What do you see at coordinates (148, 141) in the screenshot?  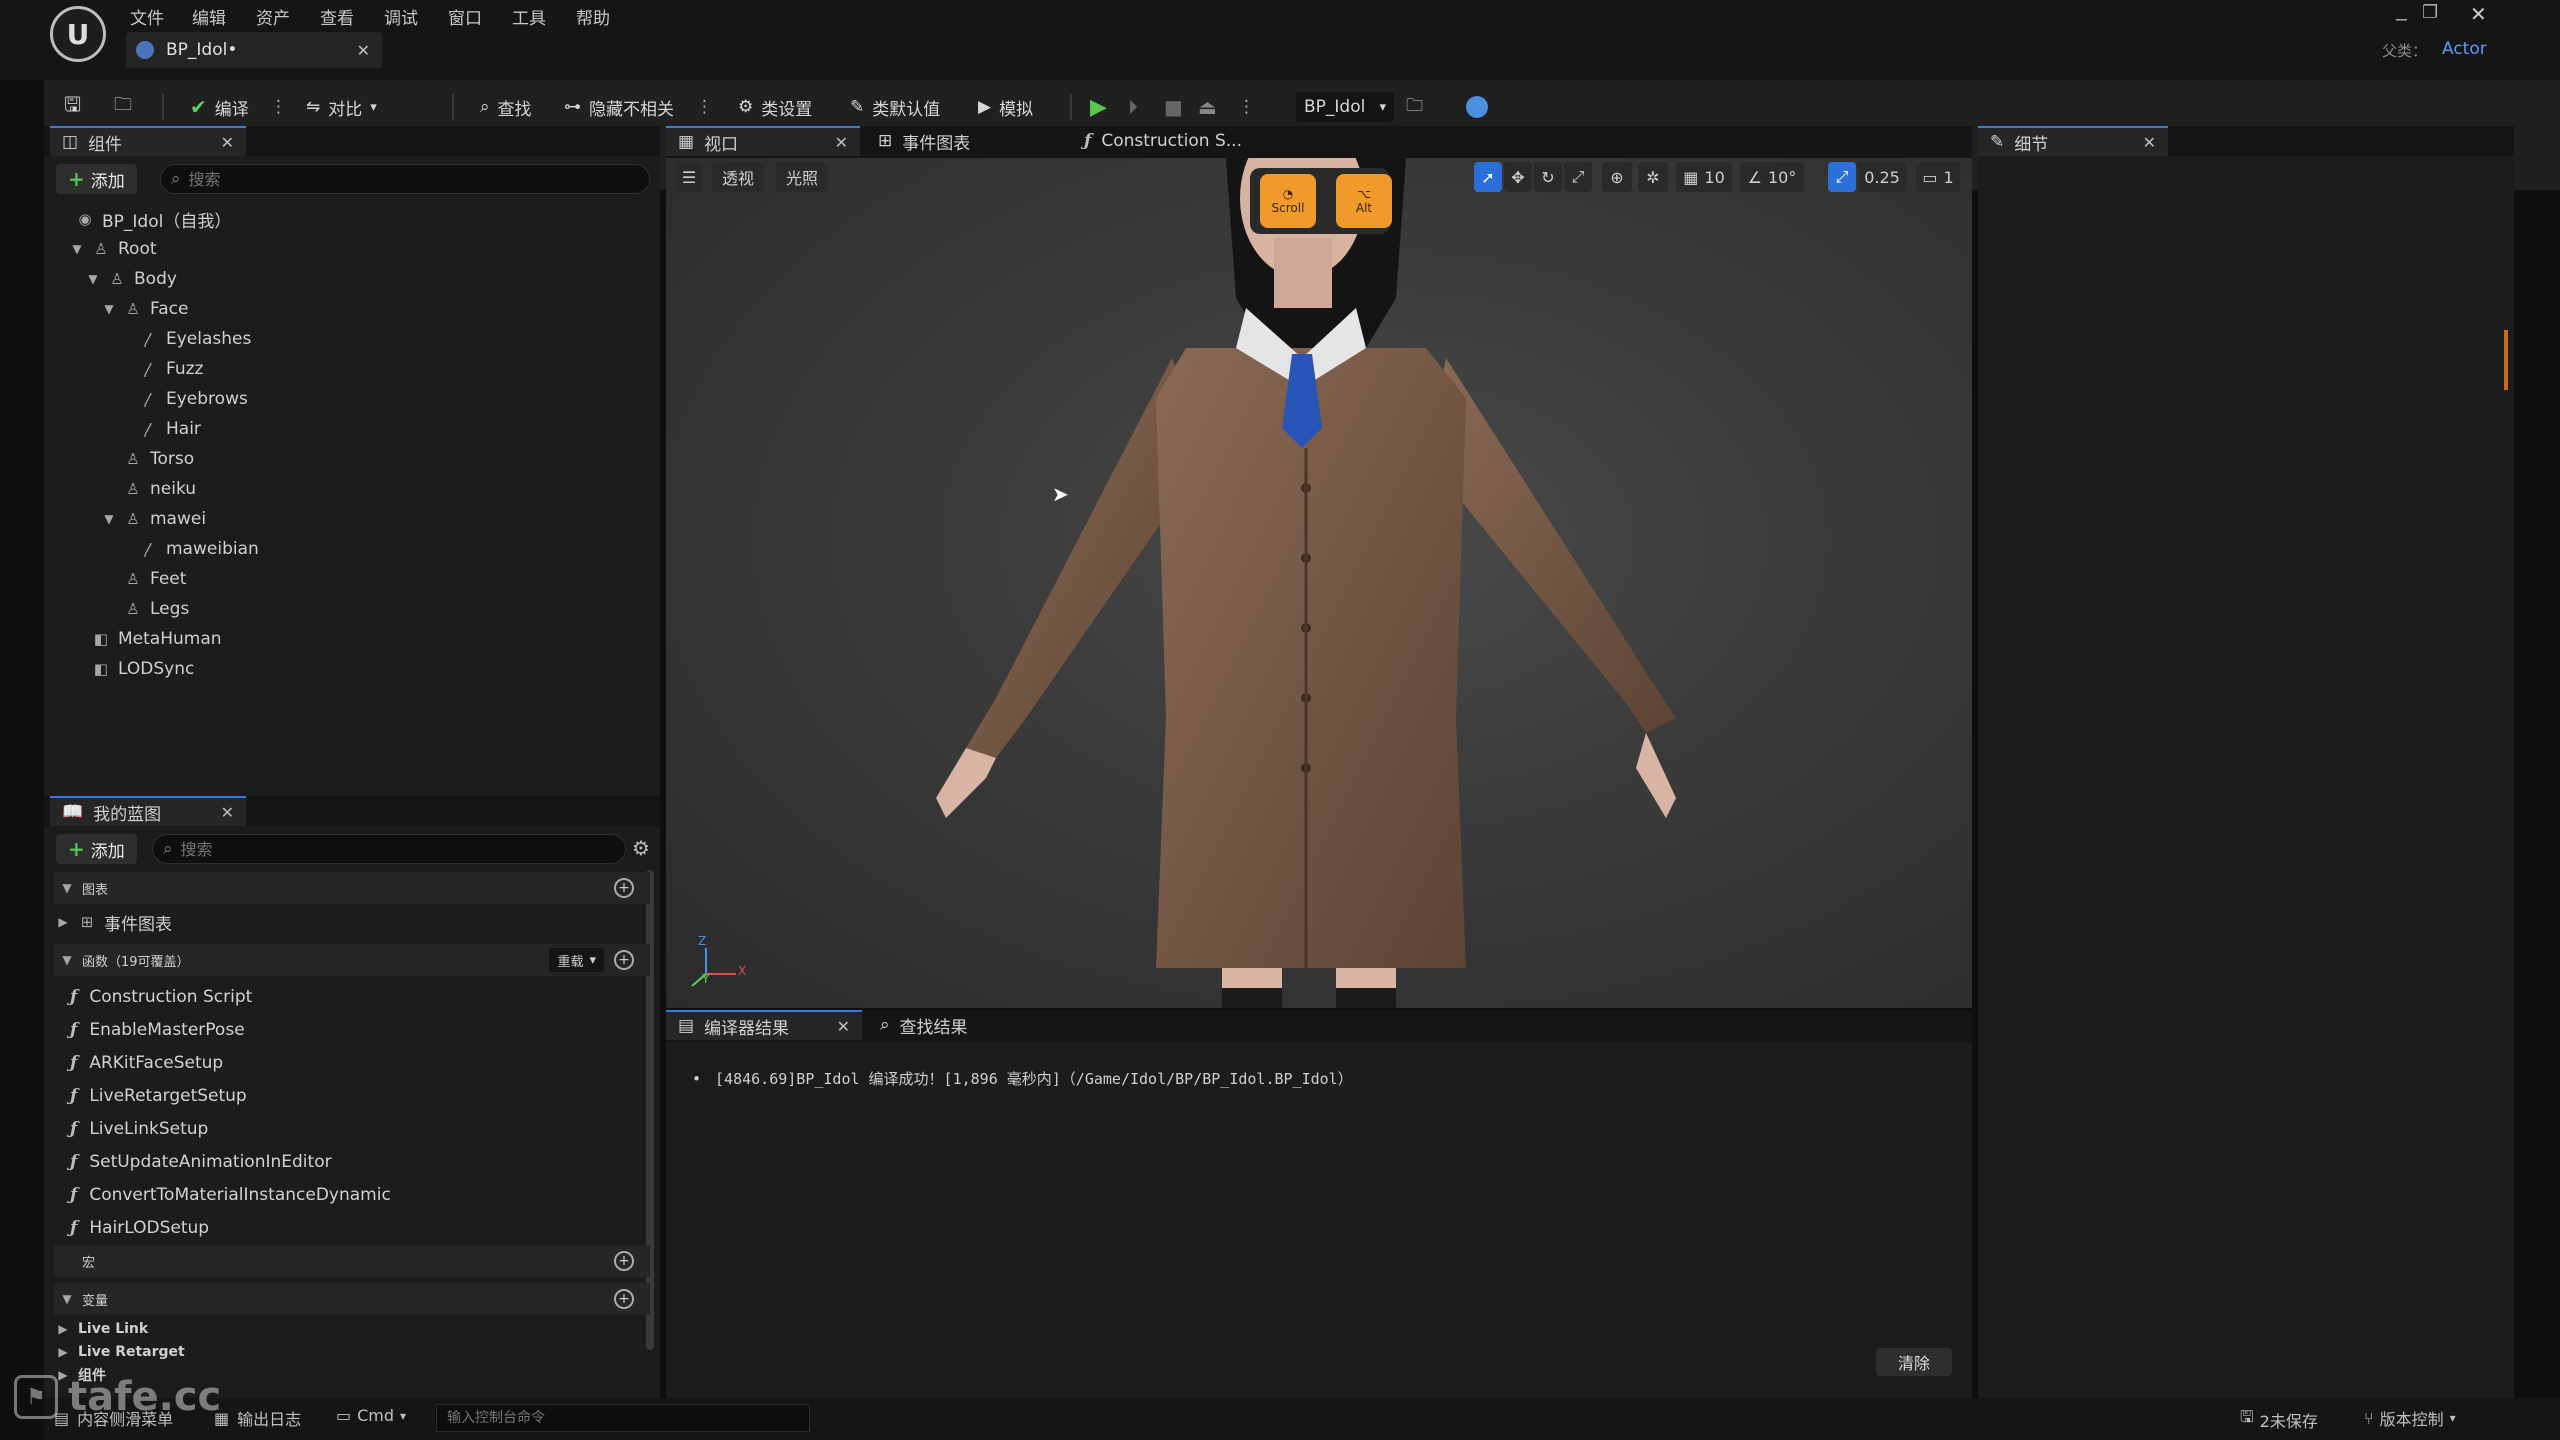 I see `tab-components: ◫ 组件 ✕` at bounding box center [148, 141].